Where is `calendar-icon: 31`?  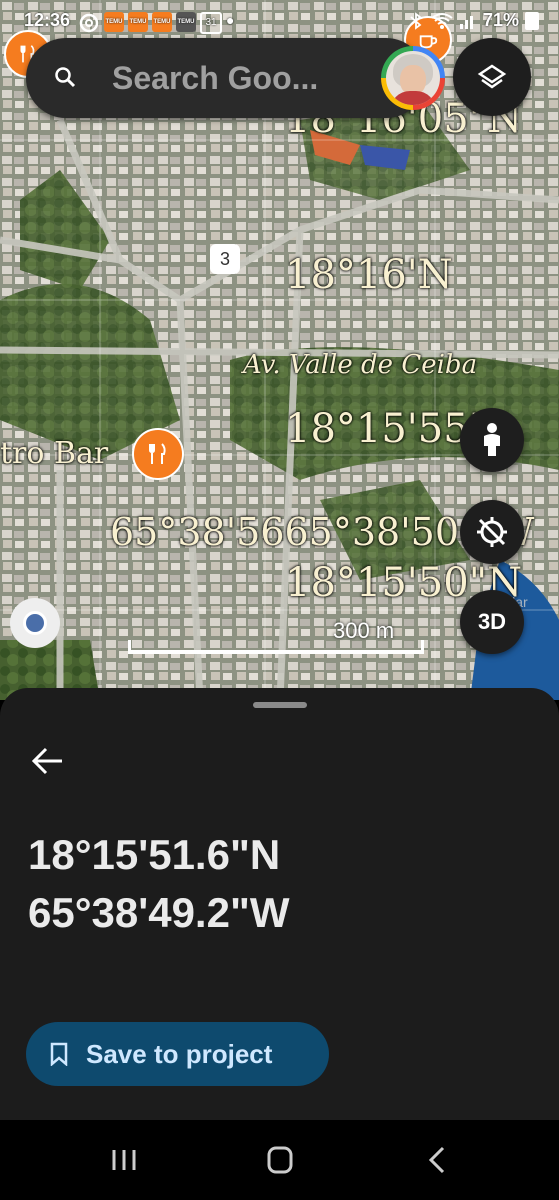 calendar-icon: 31 is located at coordinates (211, 23).